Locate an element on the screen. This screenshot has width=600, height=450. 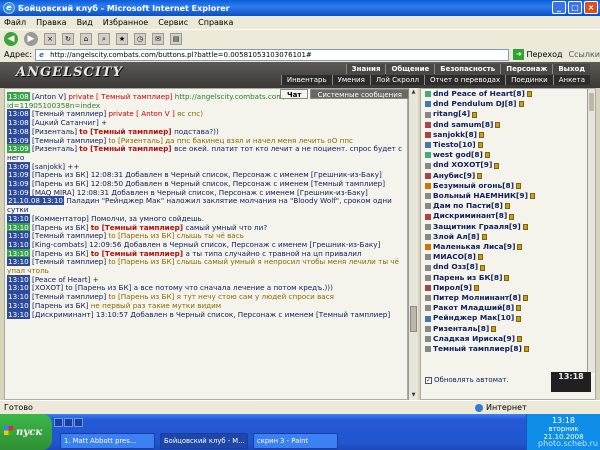
user-list-item: Ризенталь[8] is located at coordinates (507, 329).